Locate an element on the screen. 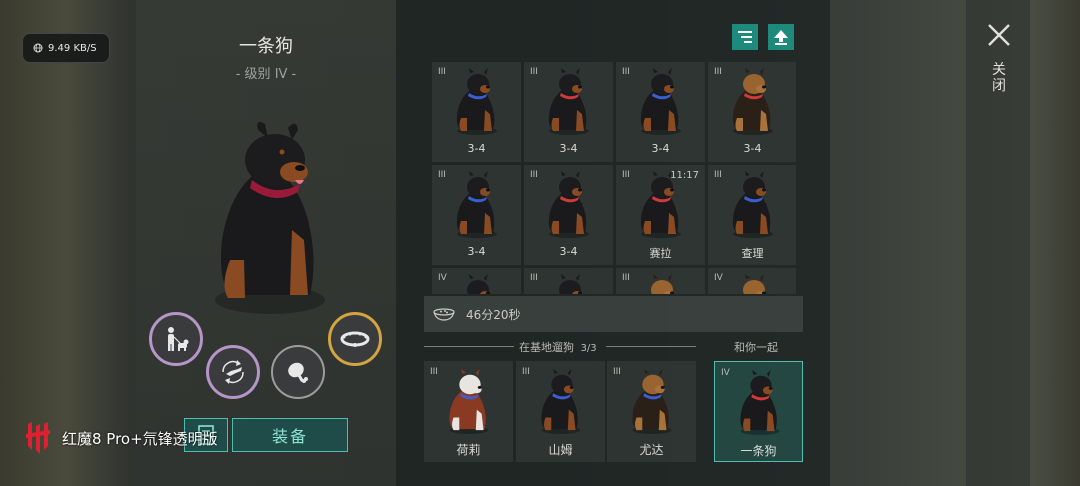  sort-list-icon is located at coordinates (745, 37).